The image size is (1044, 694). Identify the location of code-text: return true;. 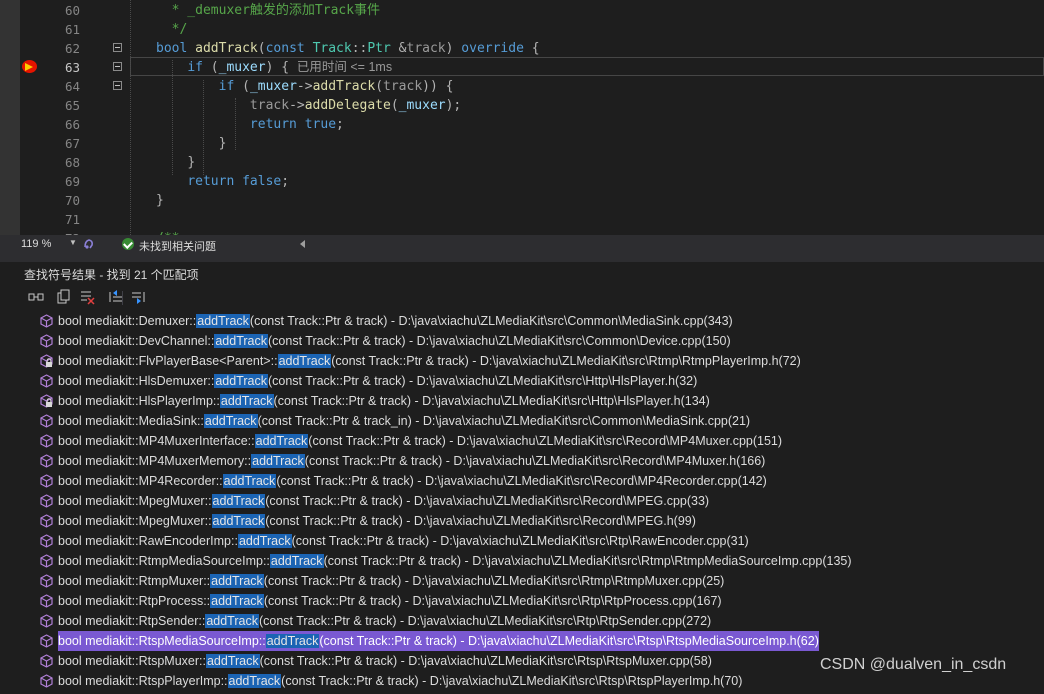
(250, 124).